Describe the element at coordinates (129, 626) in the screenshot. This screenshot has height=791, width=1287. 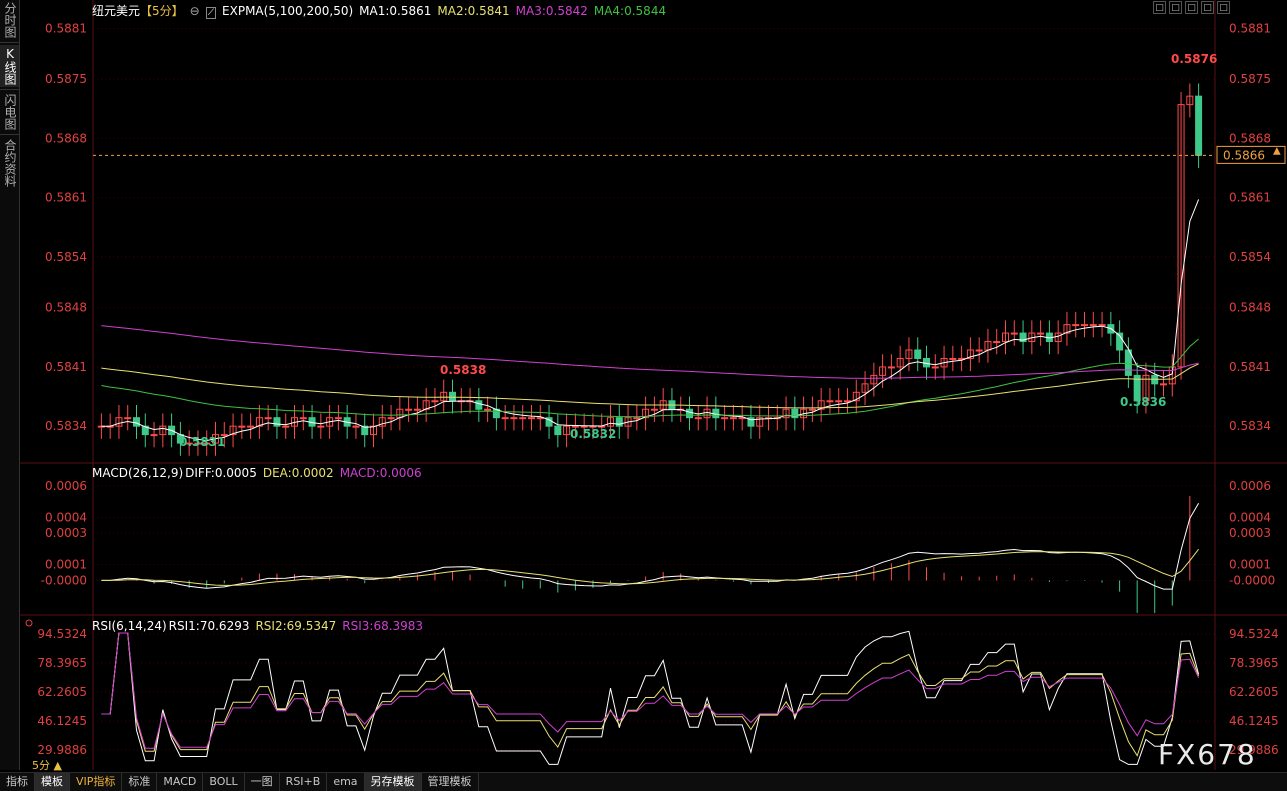
I see `rsi-title: RSI(6,14,24)` at that location.